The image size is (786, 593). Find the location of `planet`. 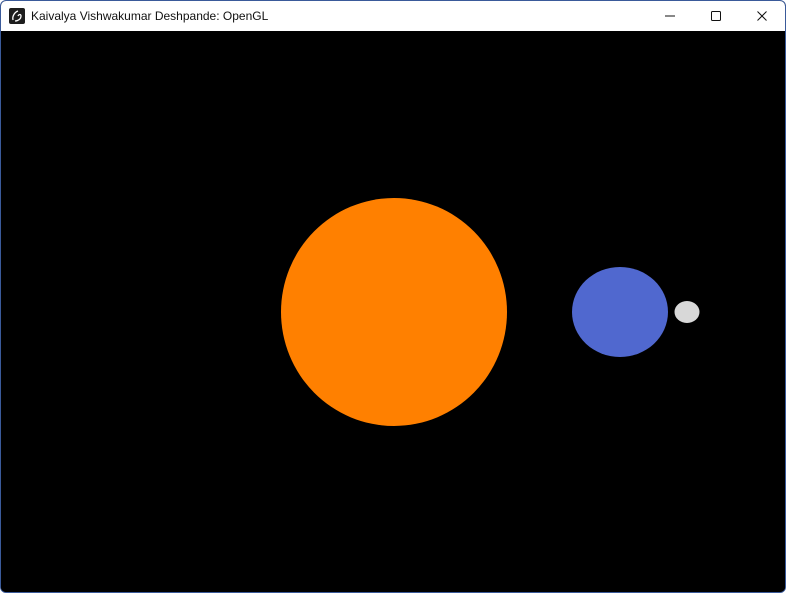

planet is located at coordinates (620, 312).